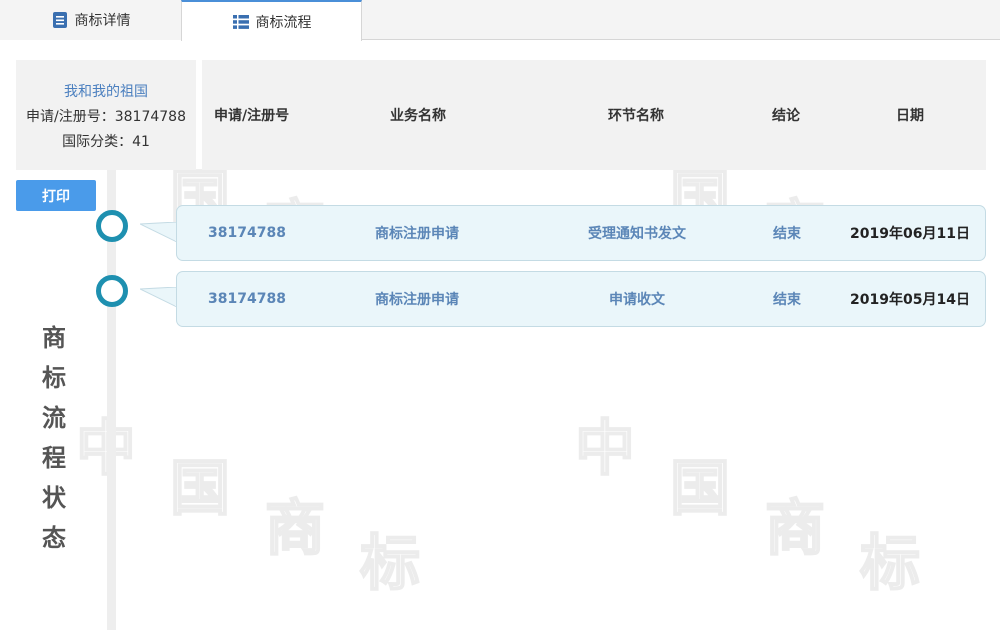  What do you see at coordinates (910, 116) in the screenshot?
I see `header-date: 日期` at bounding box center [910, 116].